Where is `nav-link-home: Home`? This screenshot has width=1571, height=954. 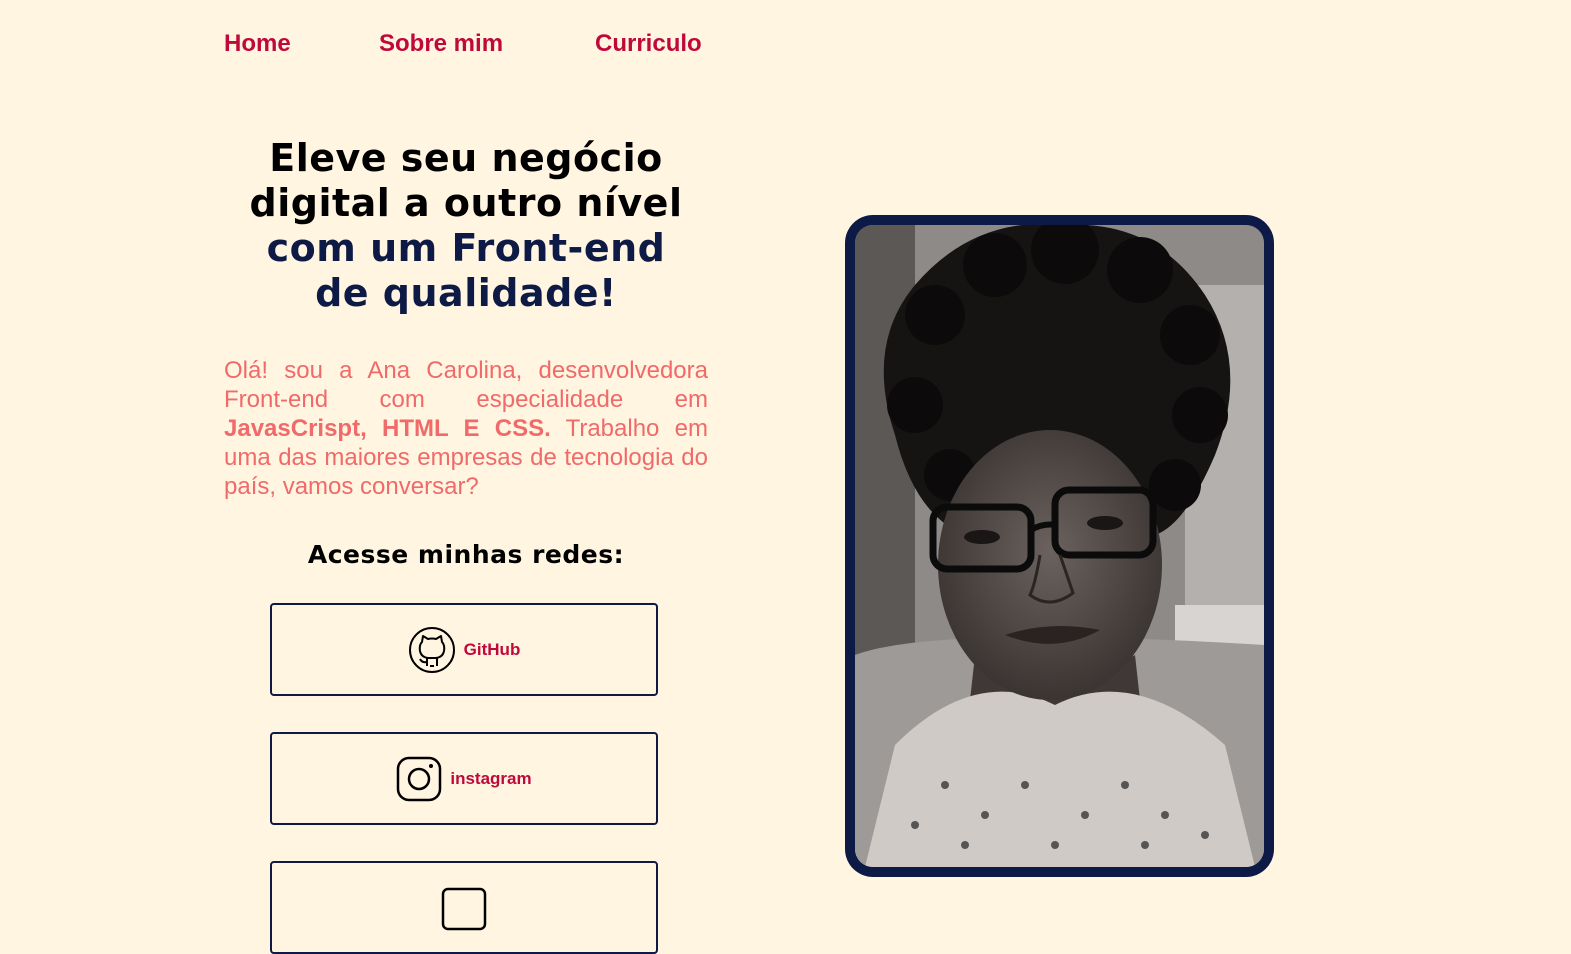
nav-link-home: Home is located at coordinates (301, 44).